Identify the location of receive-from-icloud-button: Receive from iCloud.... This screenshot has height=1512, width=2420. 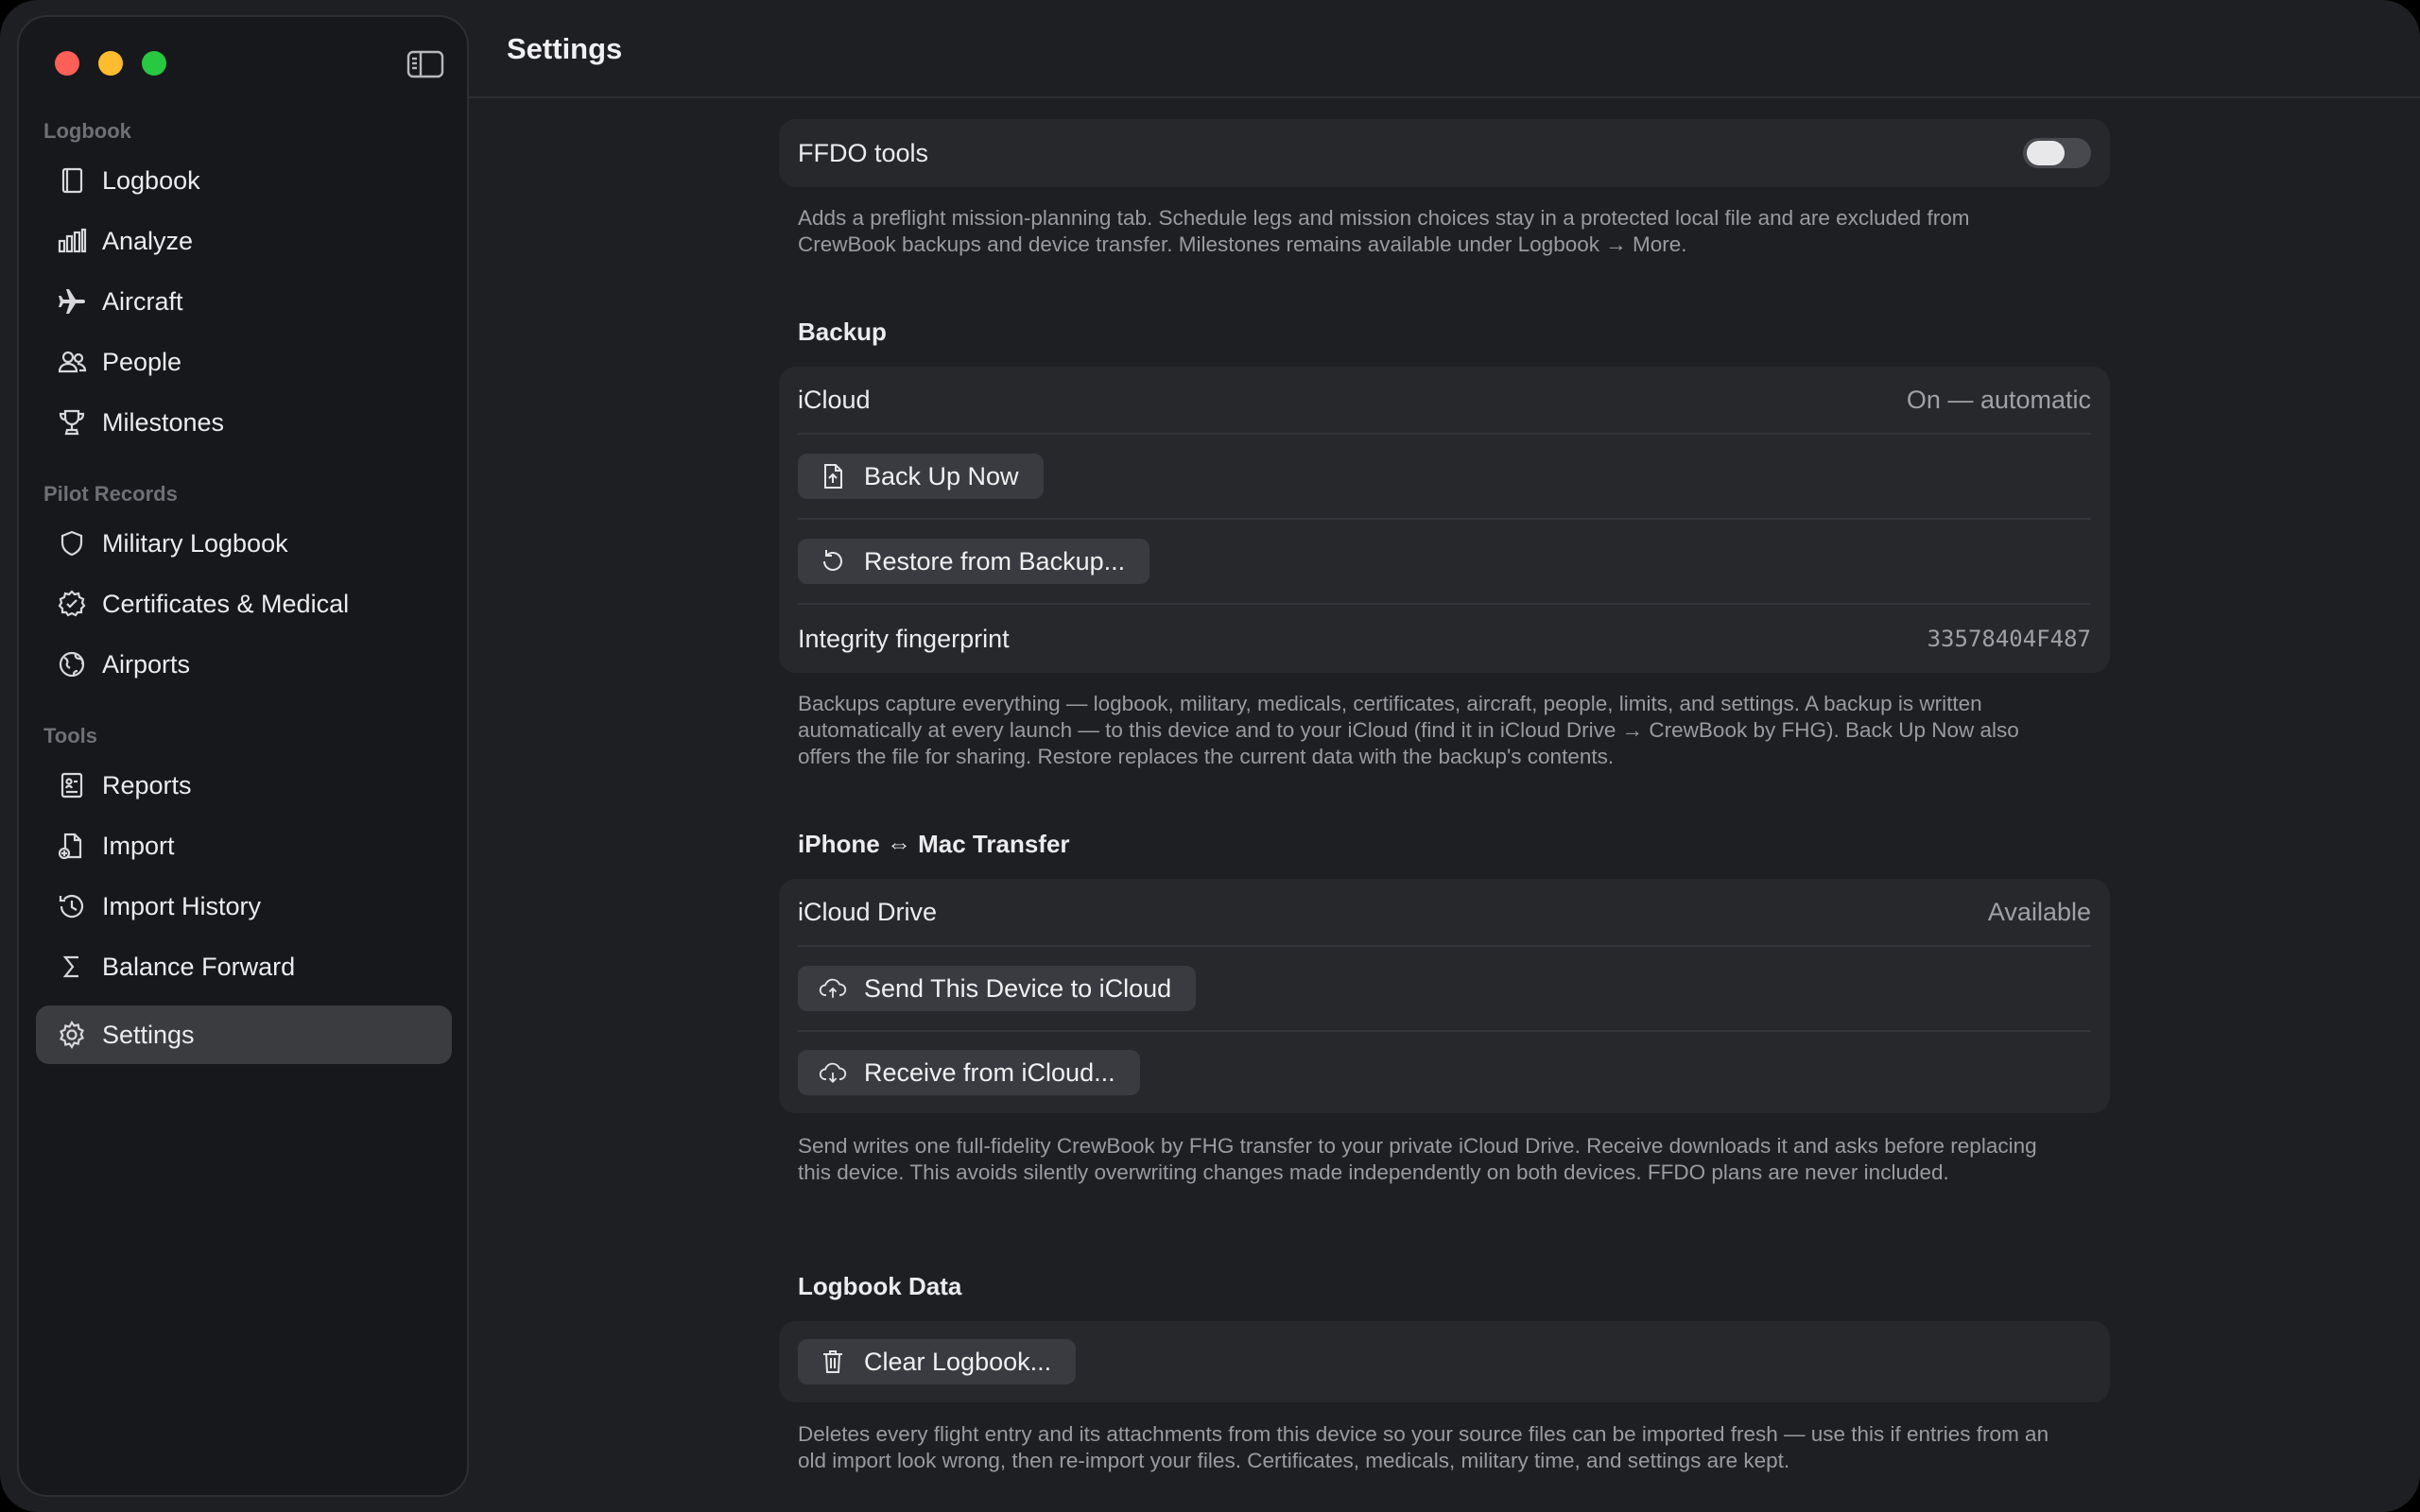
(969, 1072).